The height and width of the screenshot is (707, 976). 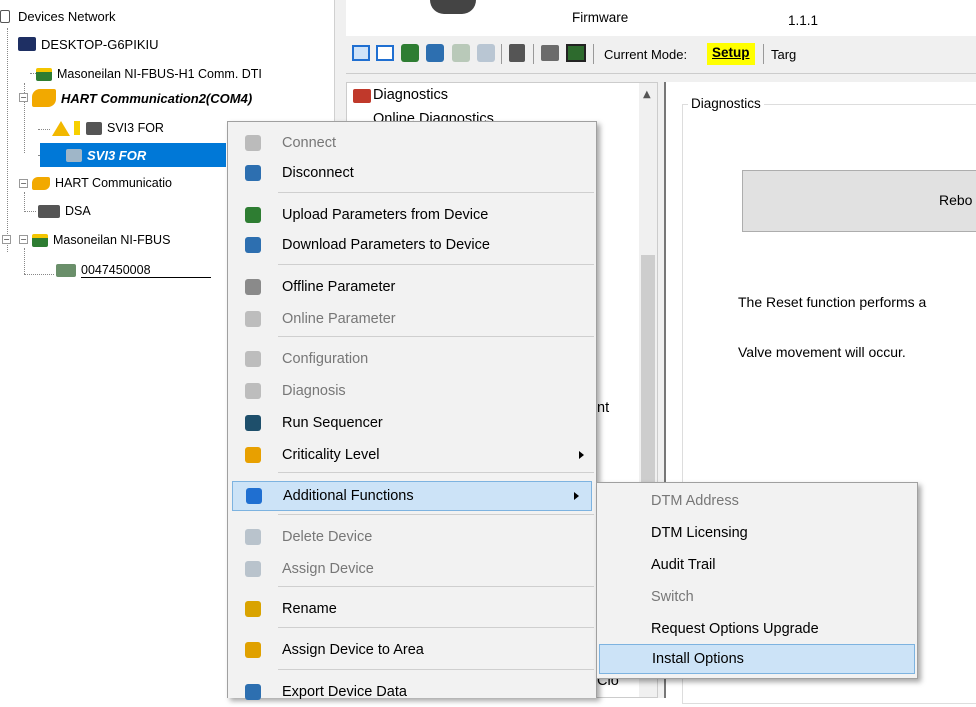 What do you see at coordinates (731, 54) in the screenshot?
I see `mode-value-badge: Setup` at bounding box center [731, 54].